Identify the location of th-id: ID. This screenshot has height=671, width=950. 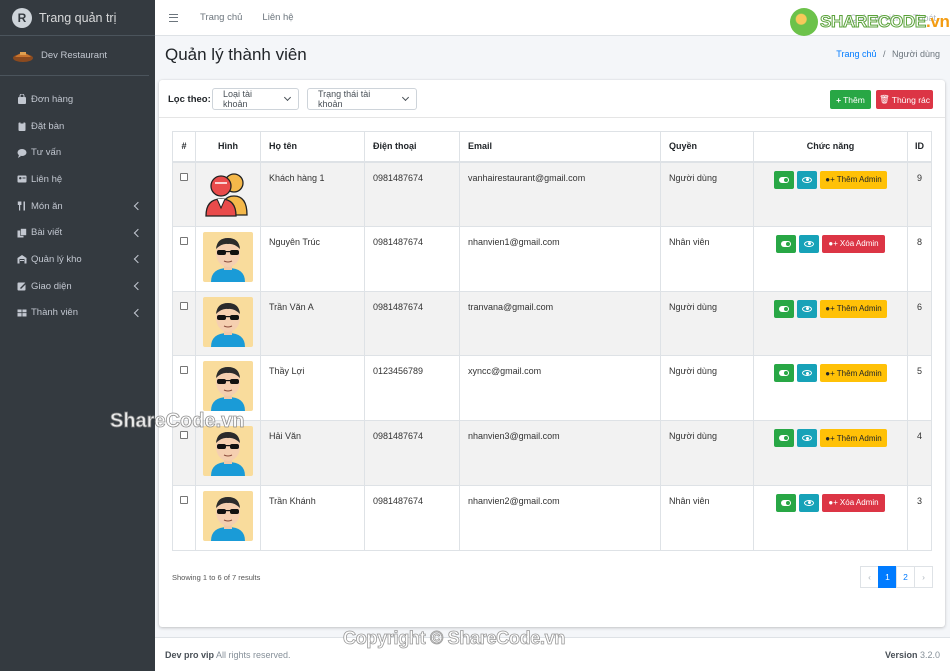
(919, 147).